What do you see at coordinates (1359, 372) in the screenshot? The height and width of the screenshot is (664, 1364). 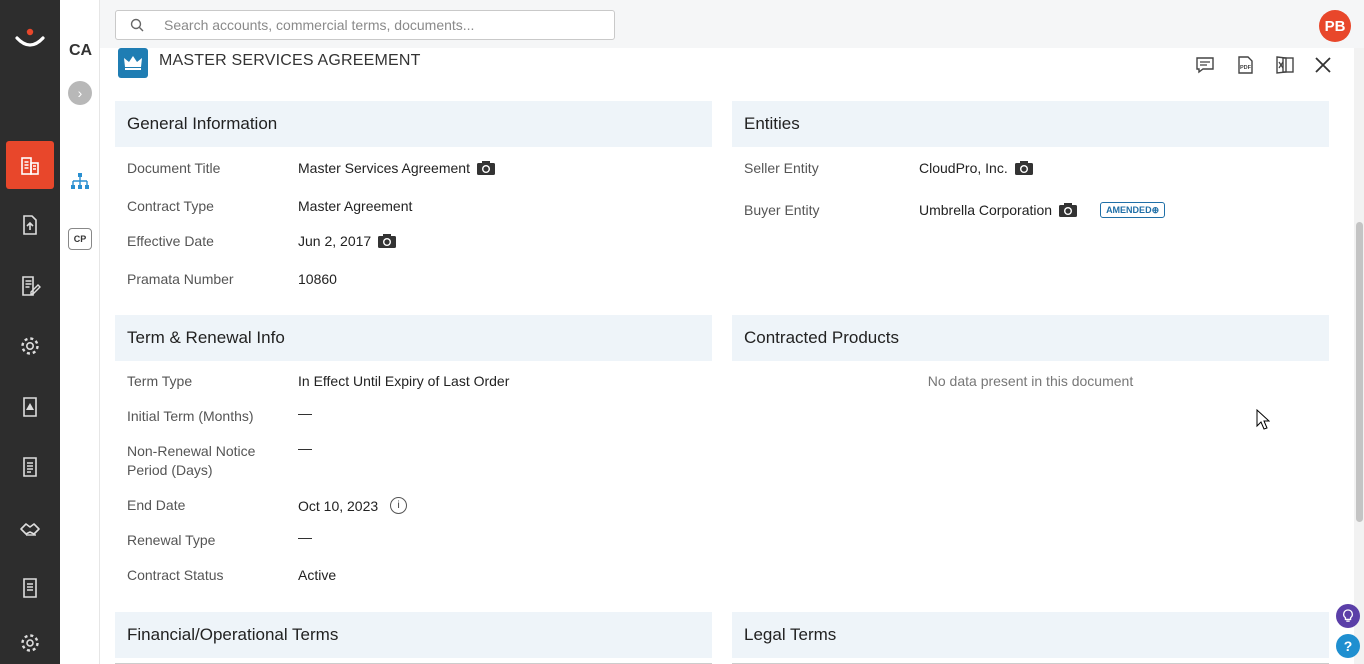 I see `scrollbar-thumb` at bounding box center [1359, 372].